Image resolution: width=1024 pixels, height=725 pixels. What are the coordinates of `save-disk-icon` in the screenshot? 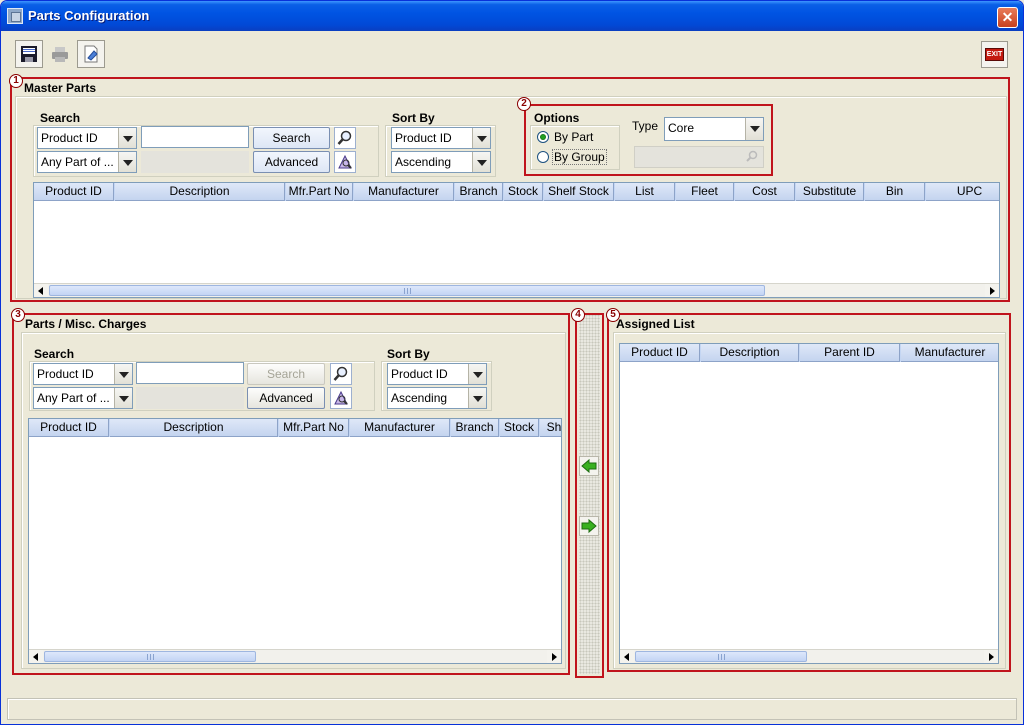 It's located at (29, 54).